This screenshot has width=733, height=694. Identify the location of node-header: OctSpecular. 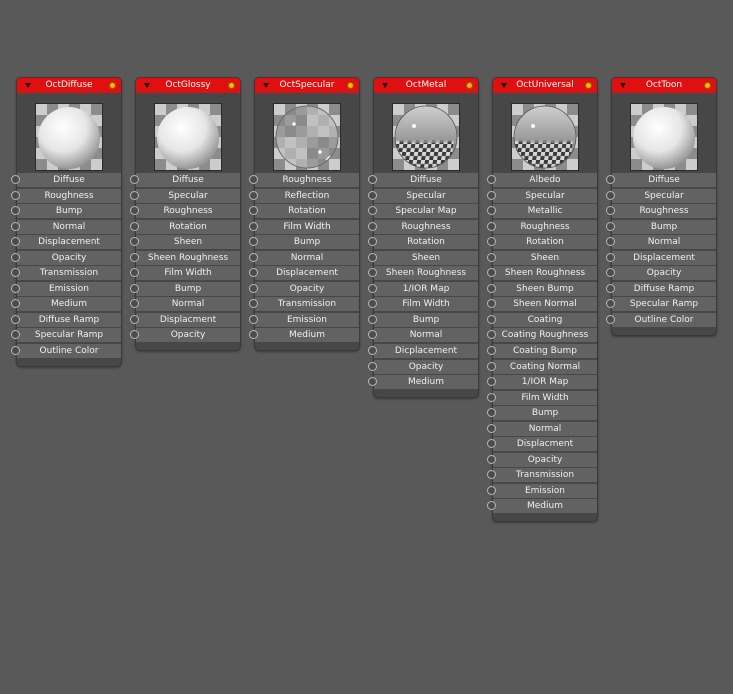
(307, 85).